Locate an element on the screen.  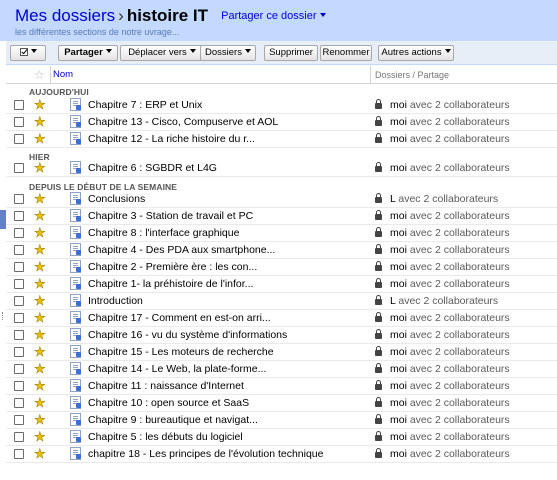
document-row: ★ Introduction L avec 2 collaborateurs is located at coordinates (281, 301).